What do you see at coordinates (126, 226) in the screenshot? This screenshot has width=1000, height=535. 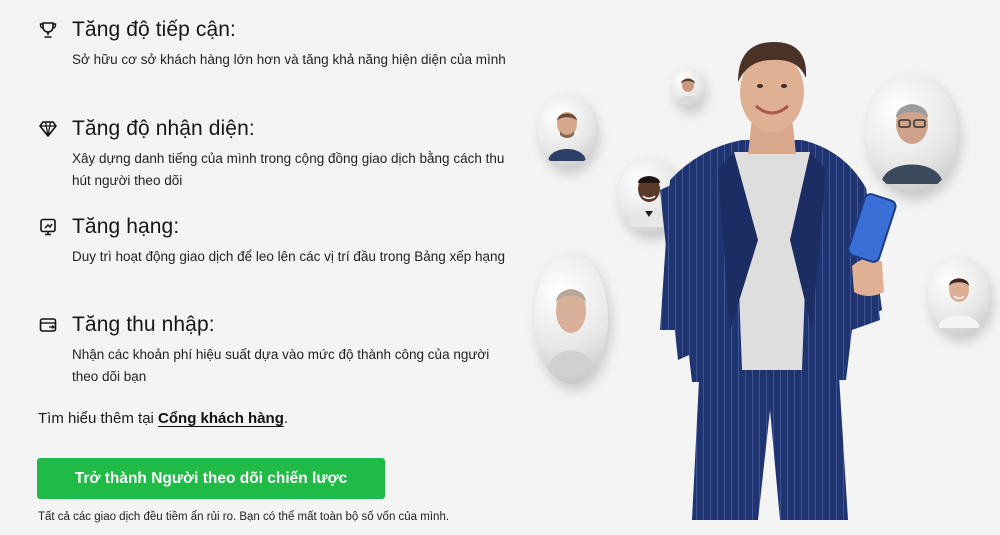 I see `benefit-title: Tăng hạng:` at bounding box center [126, 226].